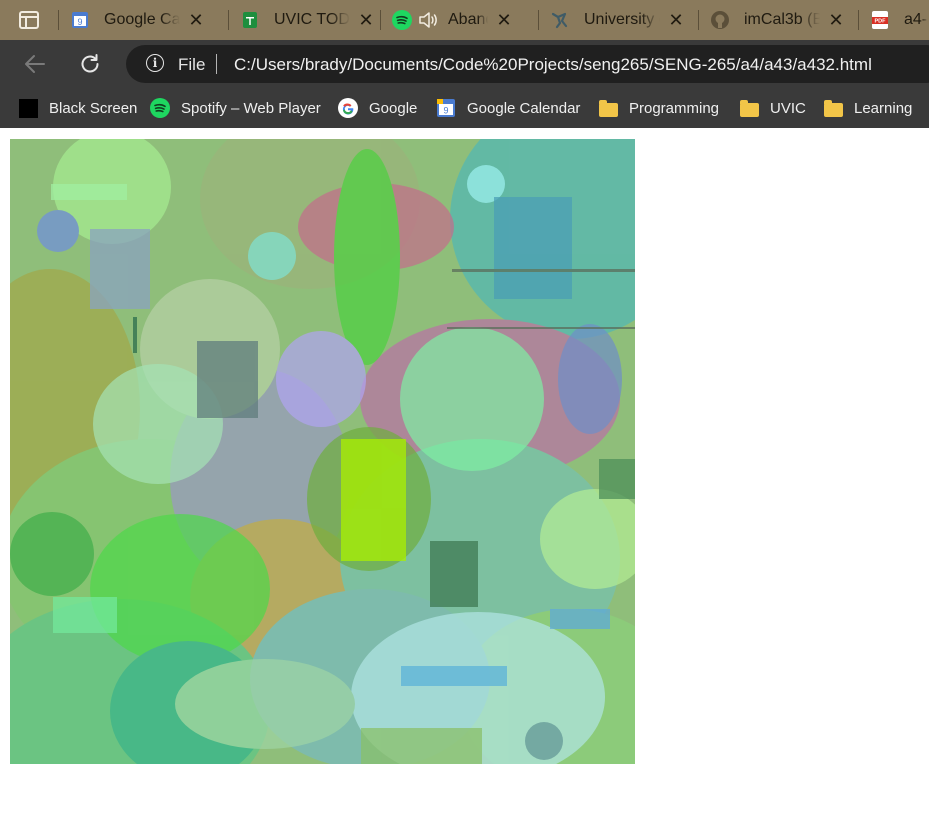 The height and width of the screenshot is (828, 929). I want to click on tab-title: Google Calendar, so click(142, 19).